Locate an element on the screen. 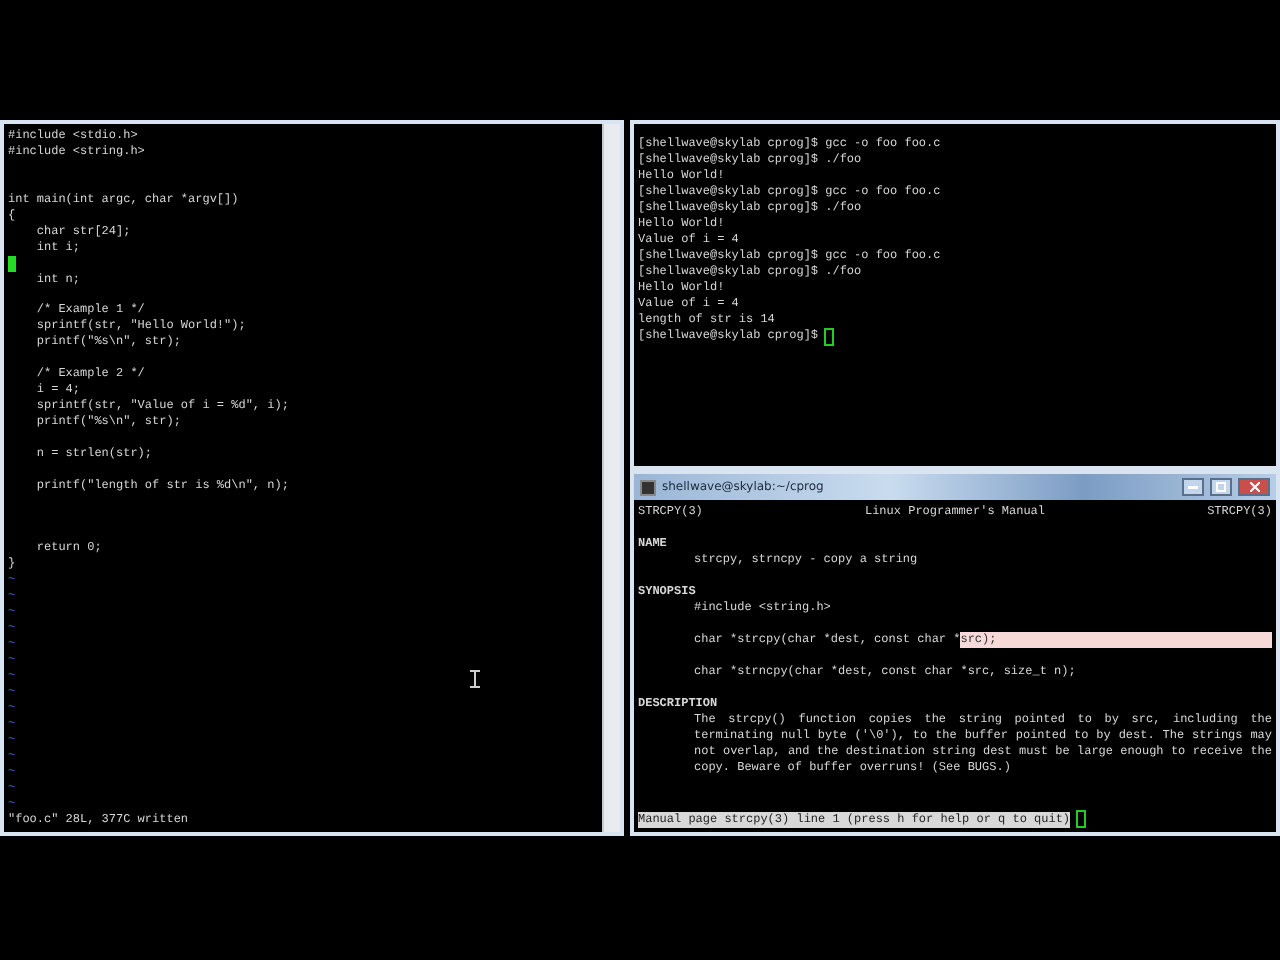  text-cursor-icon is located at coordinates (475, 679).